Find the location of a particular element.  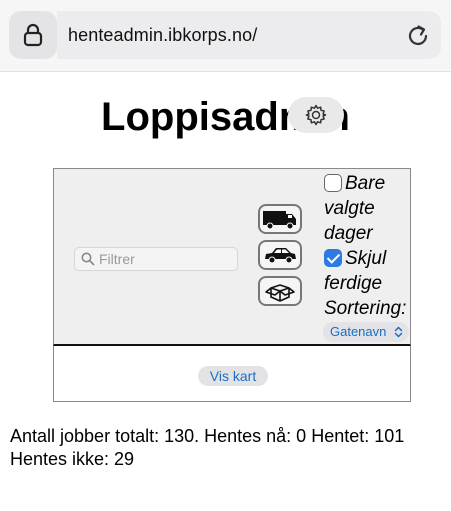

gear-icon is located at coordinates (316, 115).